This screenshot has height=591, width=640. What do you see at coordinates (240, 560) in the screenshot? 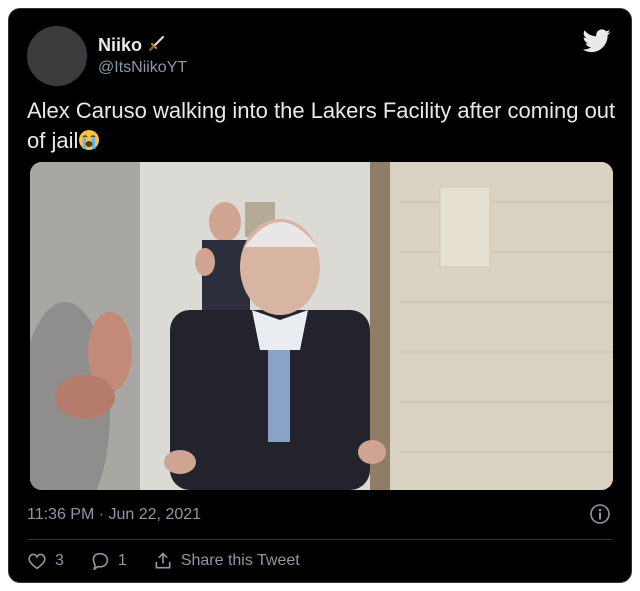
I see `share-label: Share this Tweet` at bounding box center [240, 560].